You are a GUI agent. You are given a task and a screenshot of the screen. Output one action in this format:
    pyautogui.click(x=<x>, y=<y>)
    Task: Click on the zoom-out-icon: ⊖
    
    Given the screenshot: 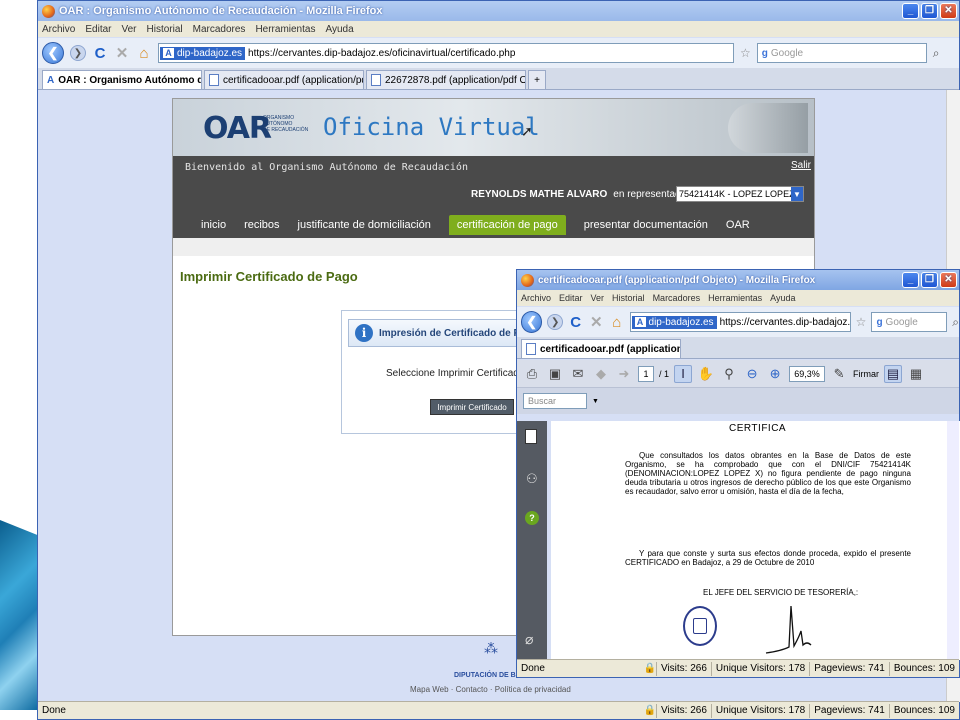 What is the action you would take?
    pyautogui.click(x=752, y=374)
    